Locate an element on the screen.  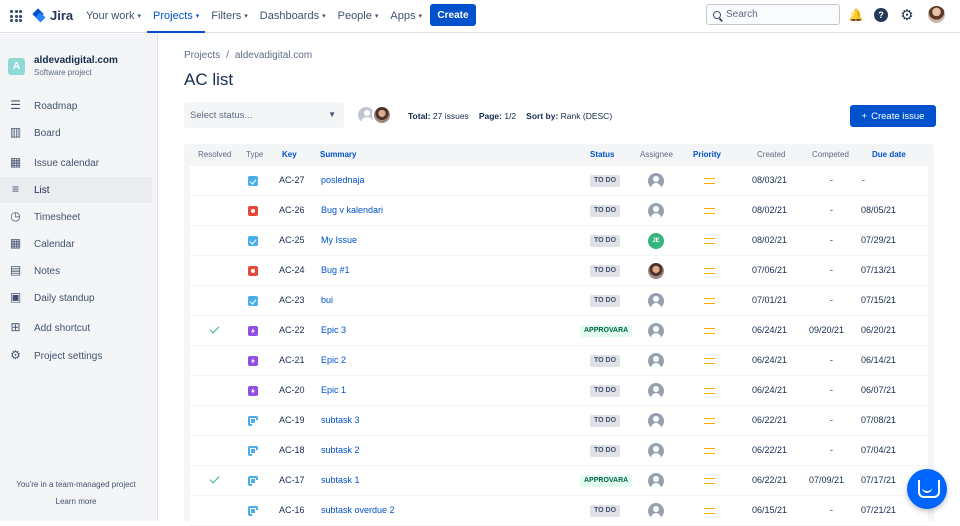
issue-key: AC-24 is located at coordinates (292, 270).